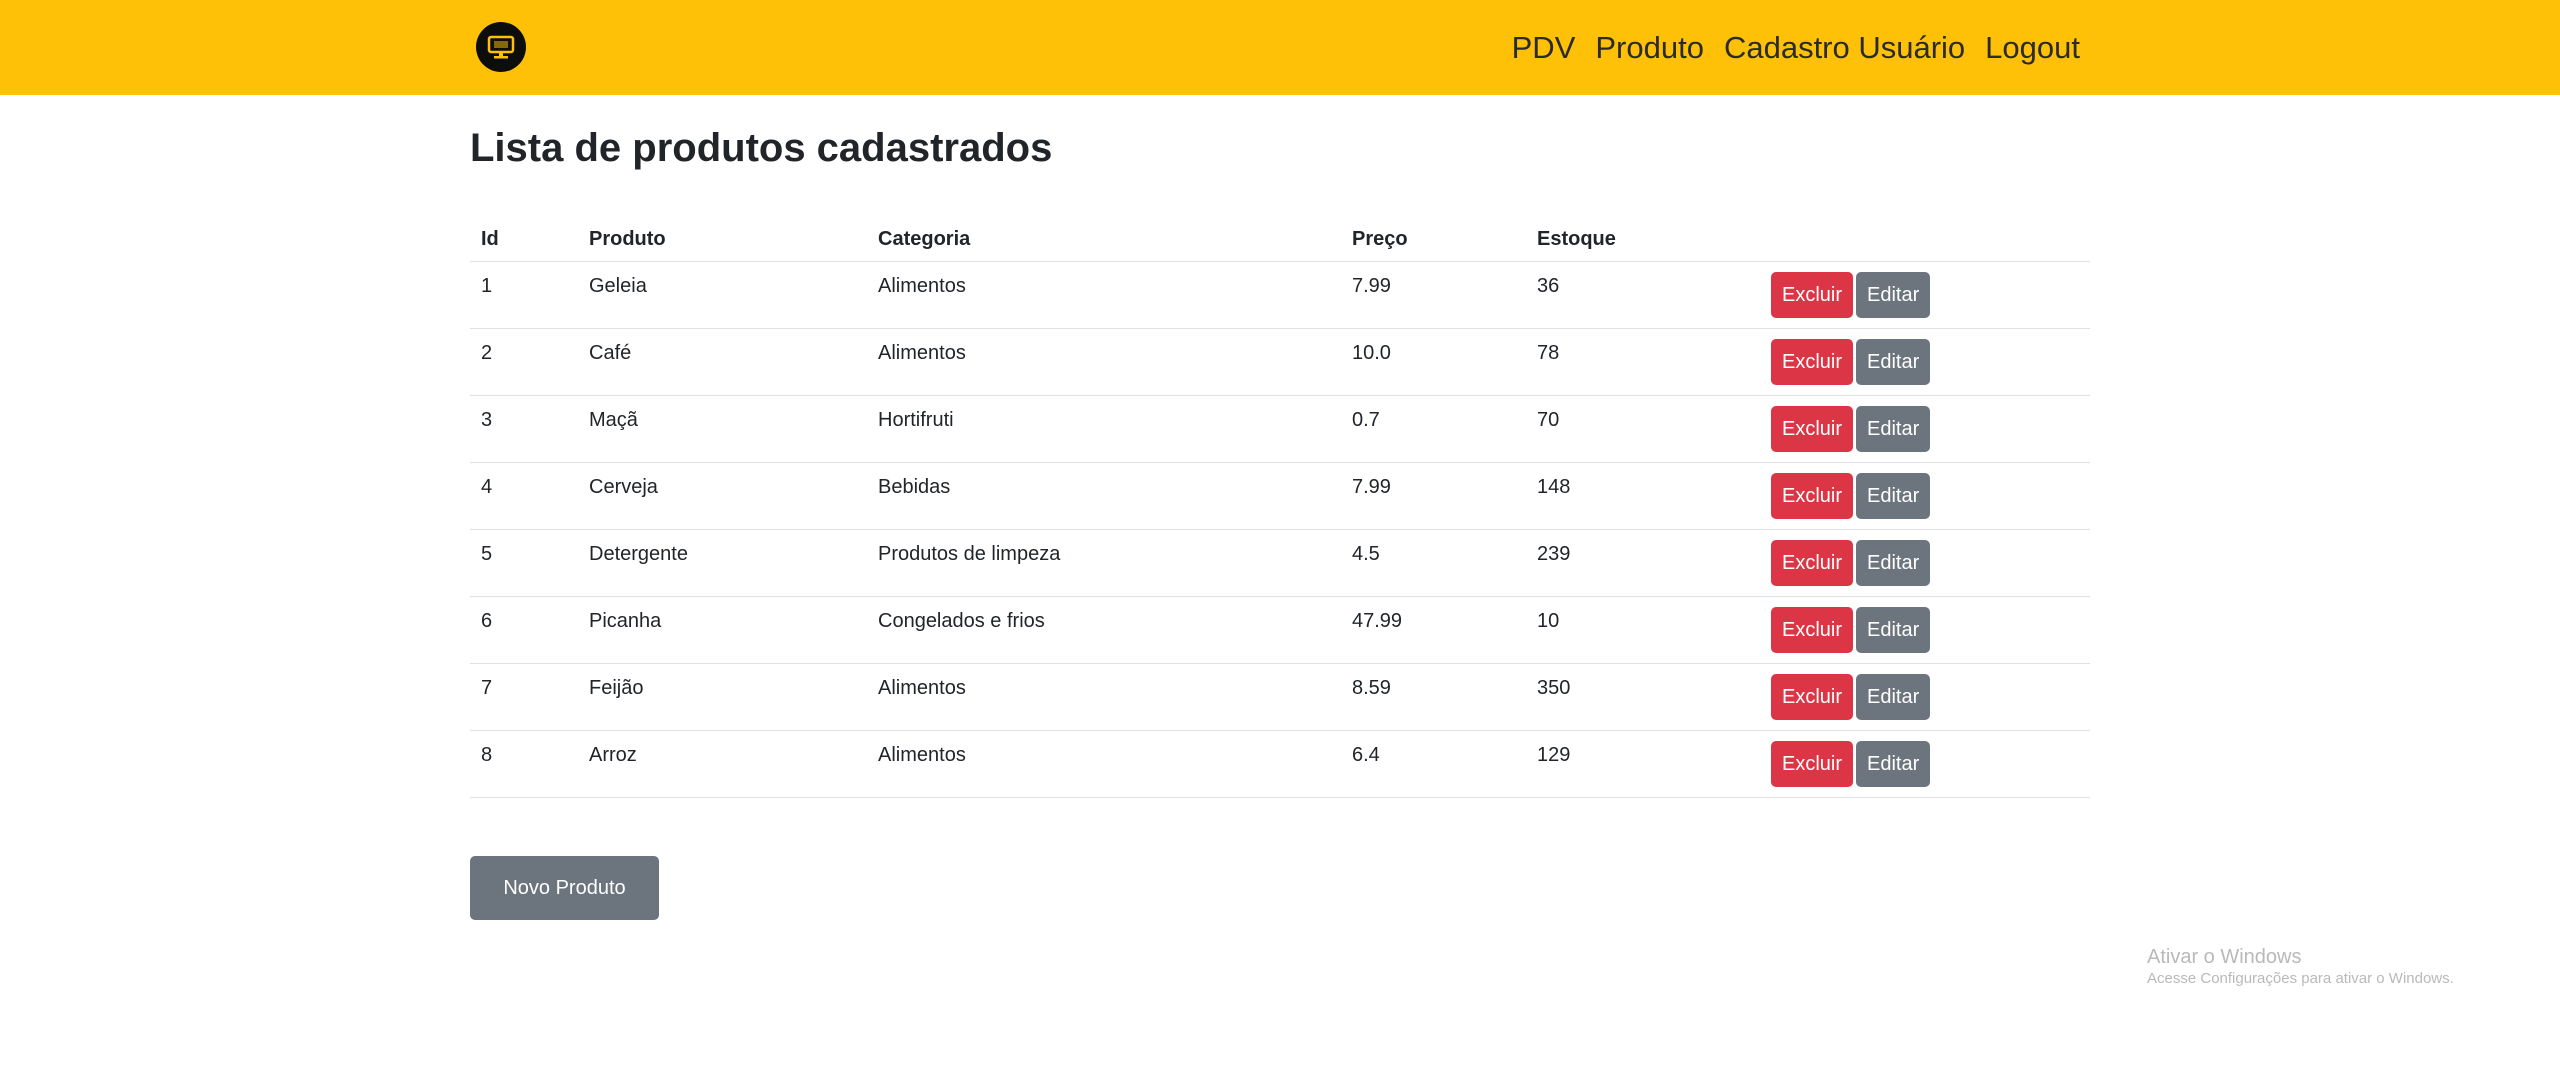  Describe the element at coordinates (1643, 563) in the screenshot. I see `cell-estoque: 239` at that location.